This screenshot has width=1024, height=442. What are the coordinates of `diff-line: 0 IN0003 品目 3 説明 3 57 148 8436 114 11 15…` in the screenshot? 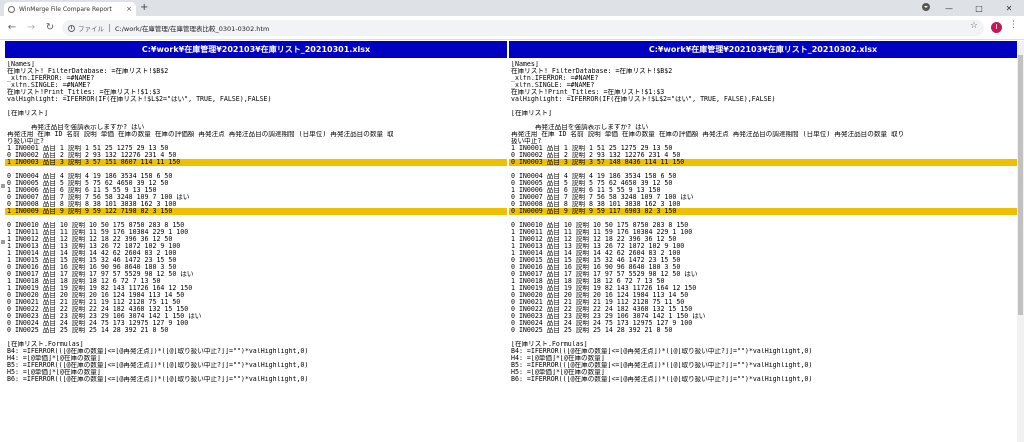 It's located at (763, 162).